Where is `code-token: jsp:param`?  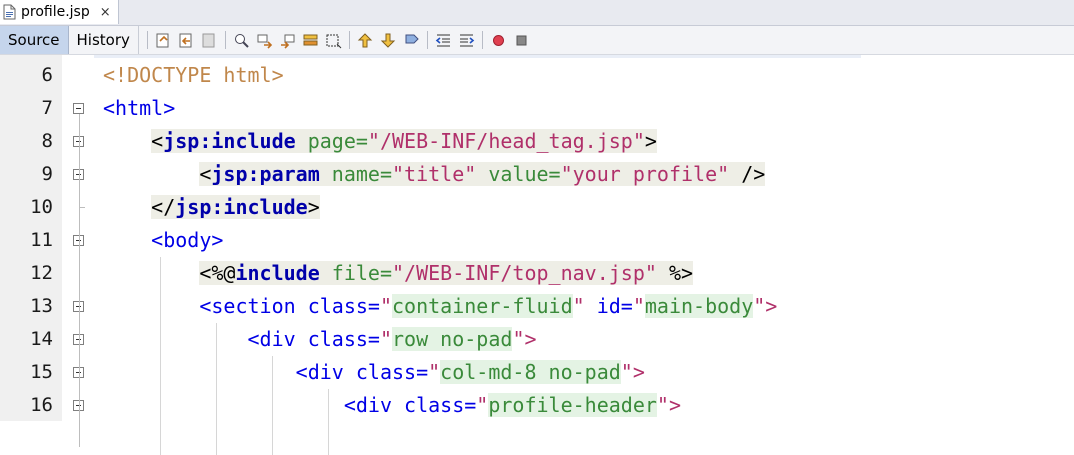
code-token: jsp:param is located at coordinates (265, 174).